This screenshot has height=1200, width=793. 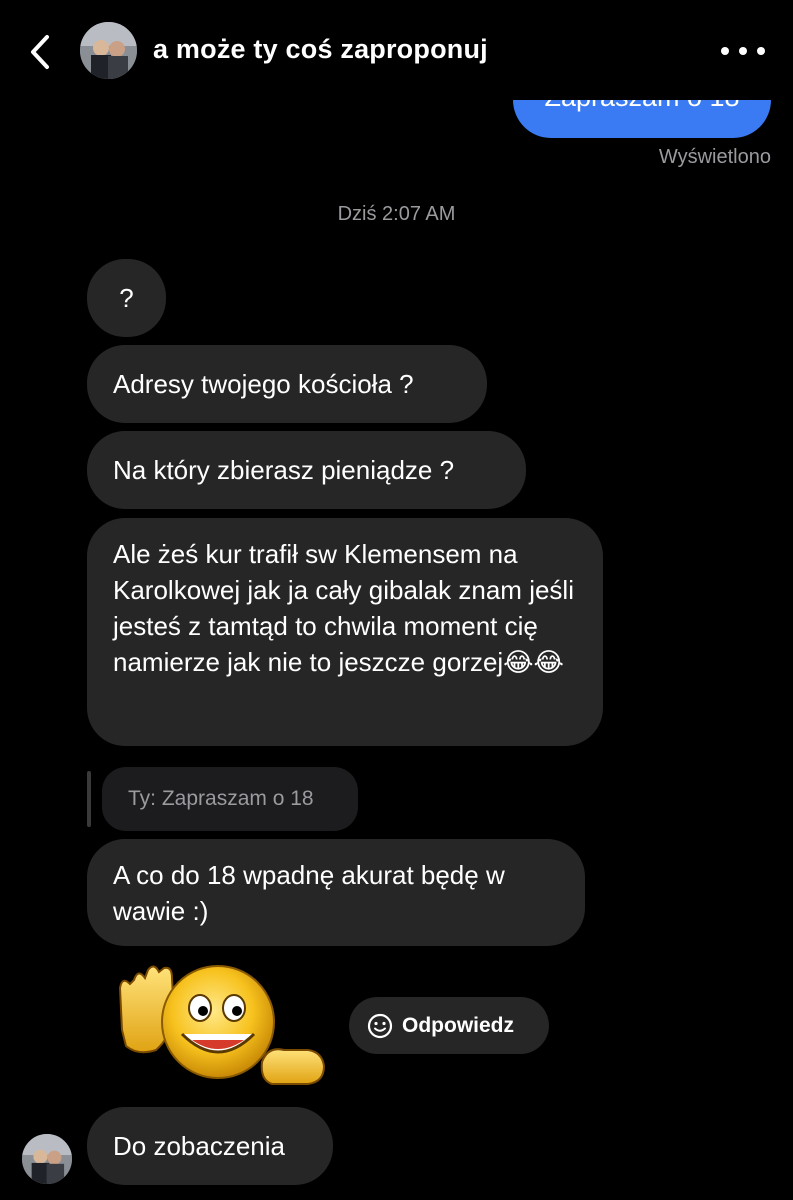 I want to click on conversation-header: a może ty coś zaproponuj, so click(x=396, y=50).